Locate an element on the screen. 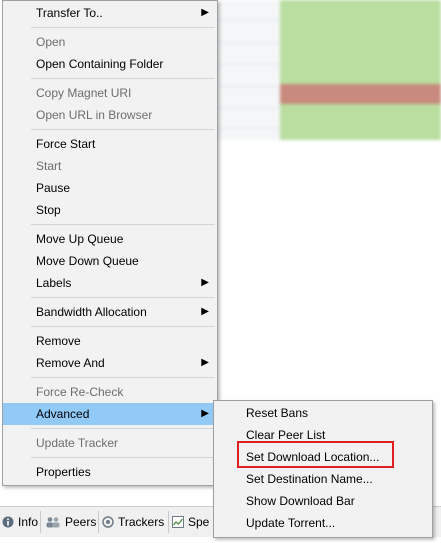 The image size is (441, 543). menu-item-move-up-queue: Move Up Queue is located at coordinates (110, 239).